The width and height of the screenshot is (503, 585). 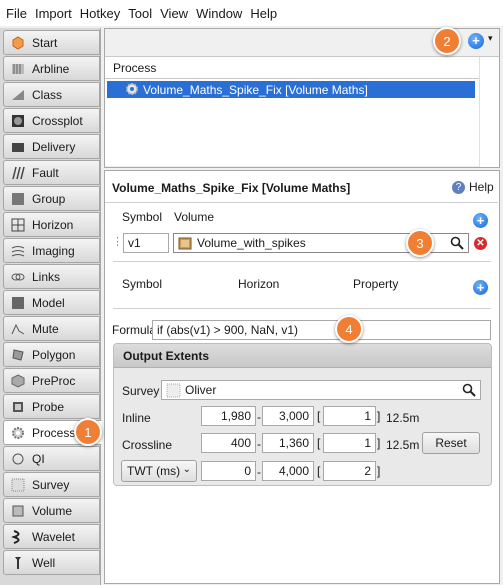 What do you see at coordinates (302, 356) in the screenshot?
I see `output-extents-title: Output Extents` at bounding box center [302, 356].